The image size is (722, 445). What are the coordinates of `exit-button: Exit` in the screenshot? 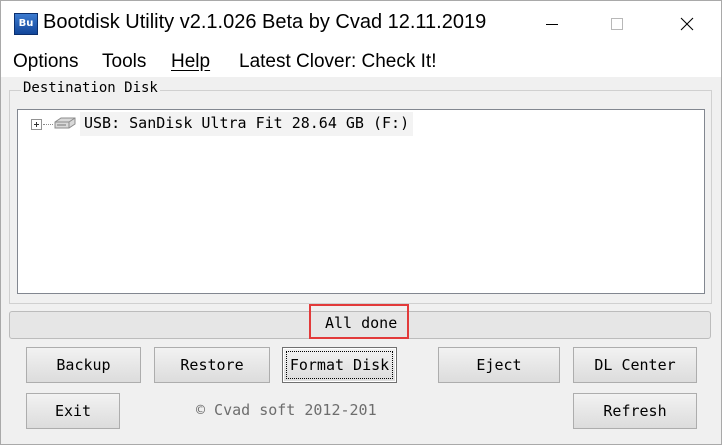 It's located at (73, 411).